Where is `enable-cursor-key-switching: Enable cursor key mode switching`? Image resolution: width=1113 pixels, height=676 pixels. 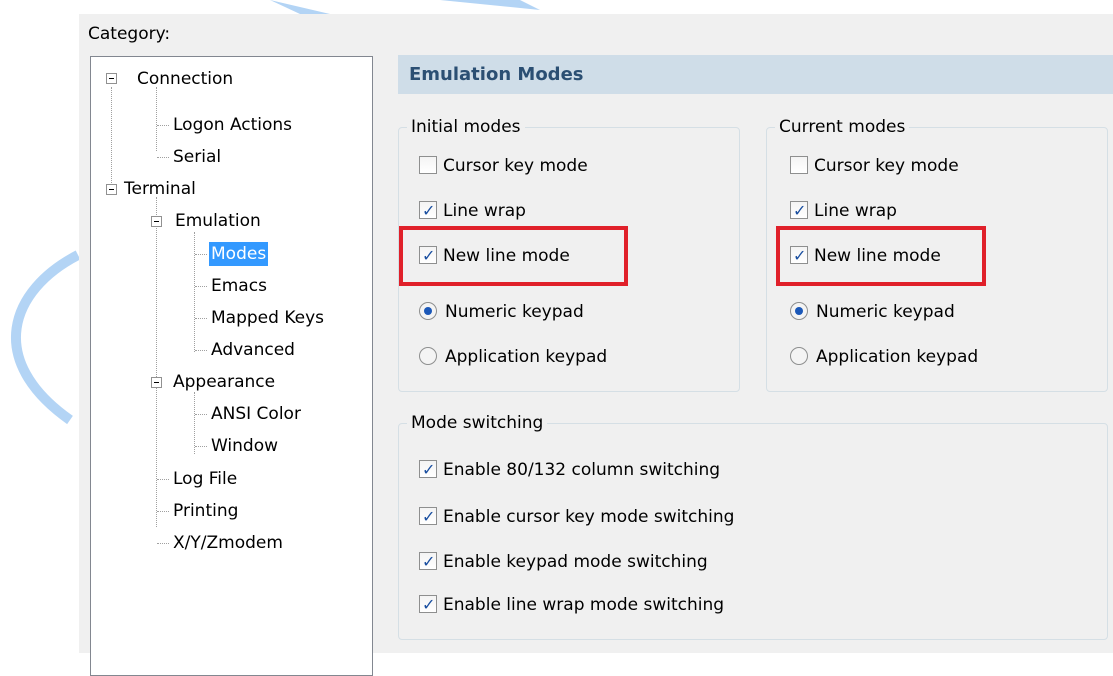
enable-cursor-key-switching: Enable cursor key mode switching is located at coordinates (576, 517).